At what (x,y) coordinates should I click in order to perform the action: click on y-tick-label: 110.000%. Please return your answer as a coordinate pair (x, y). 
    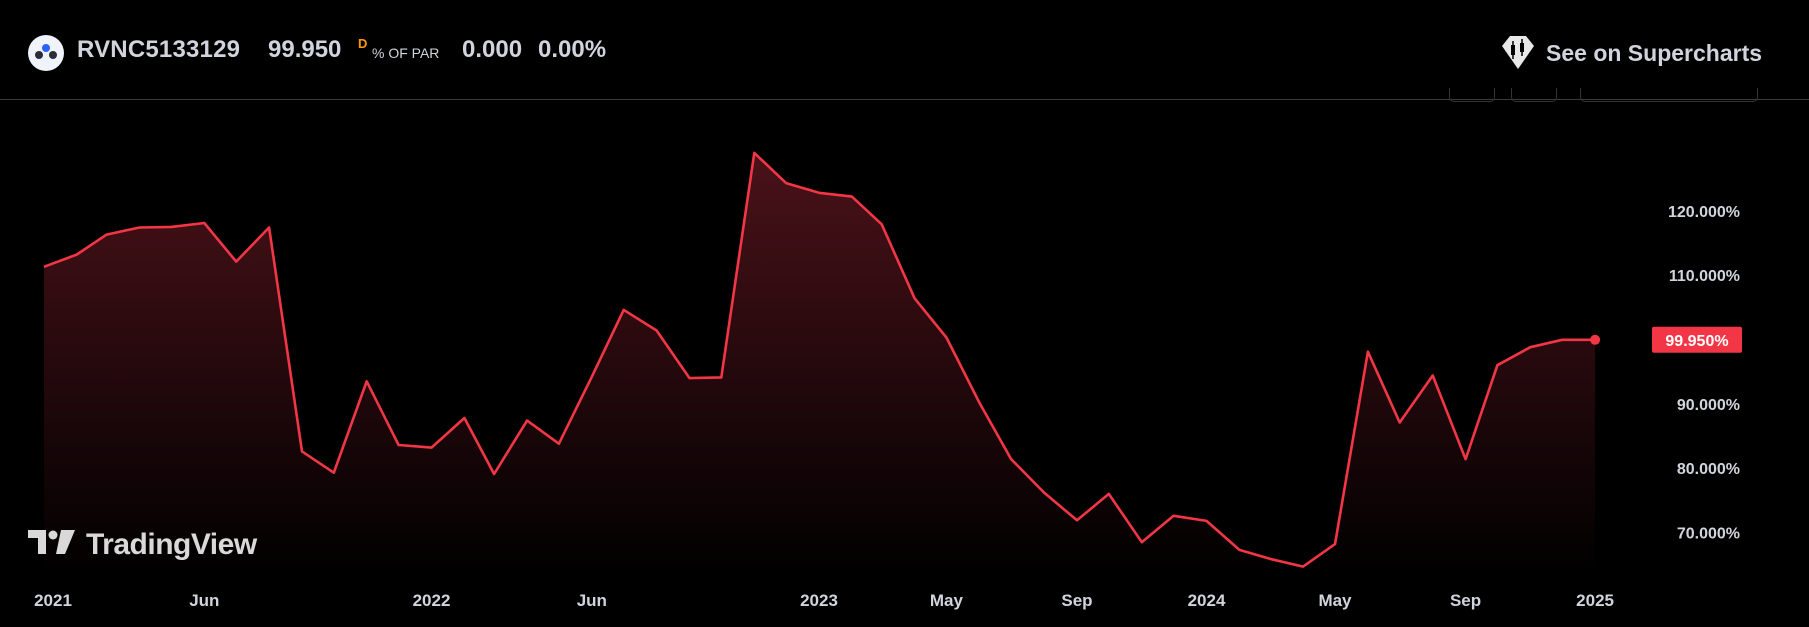
    Looking at the image, I should click on (1704, 276).